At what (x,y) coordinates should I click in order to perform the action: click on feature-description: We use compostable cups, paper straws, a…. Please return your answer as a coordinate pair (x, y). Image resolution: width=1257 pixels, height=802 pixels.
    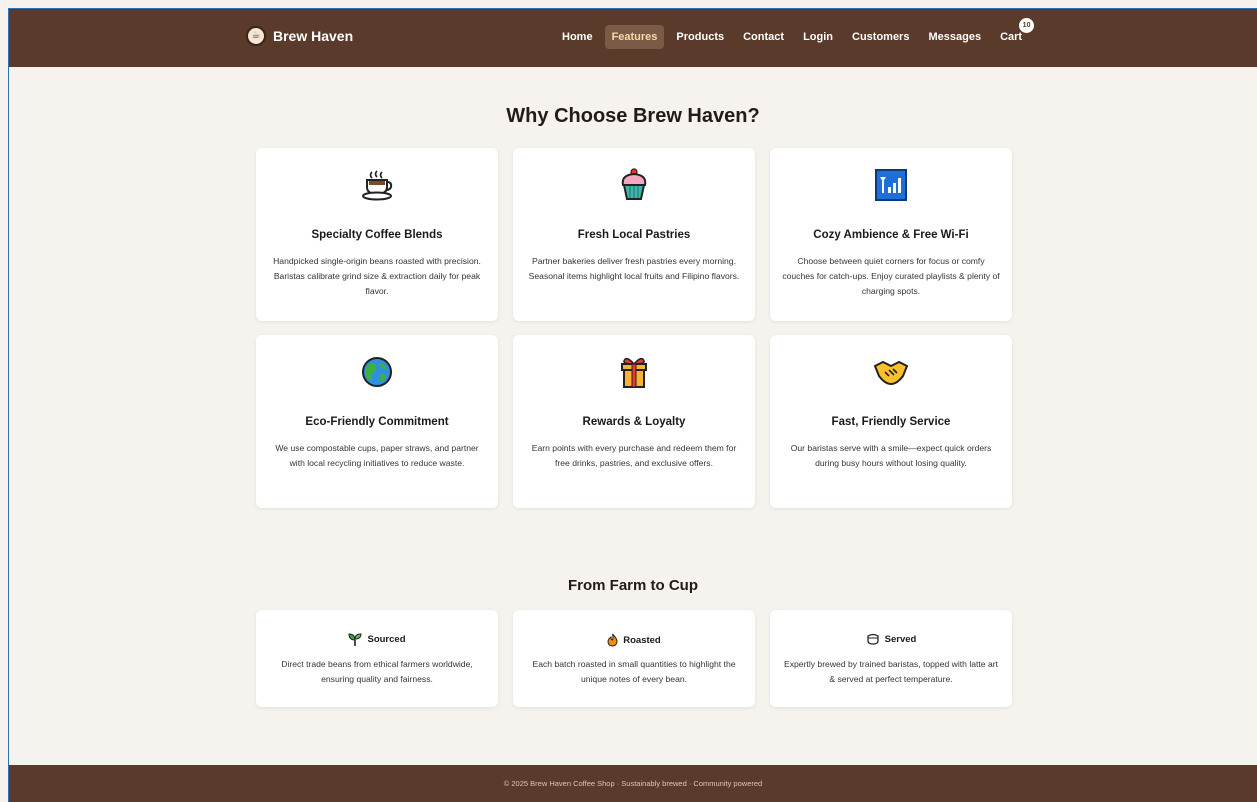
    Looking at the image, I should click on (377, 455).